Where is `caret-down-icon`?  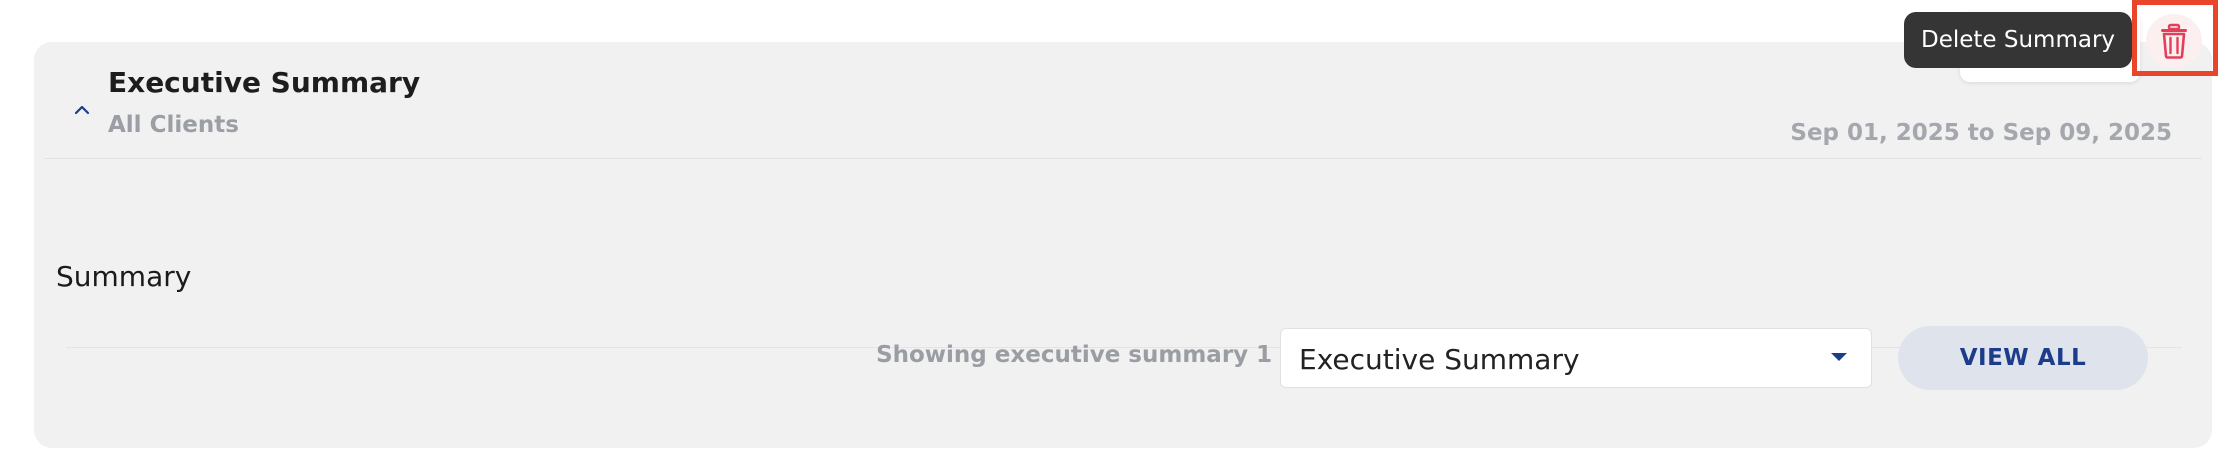 caret-down-icon is located at coordinates (1839, 357).